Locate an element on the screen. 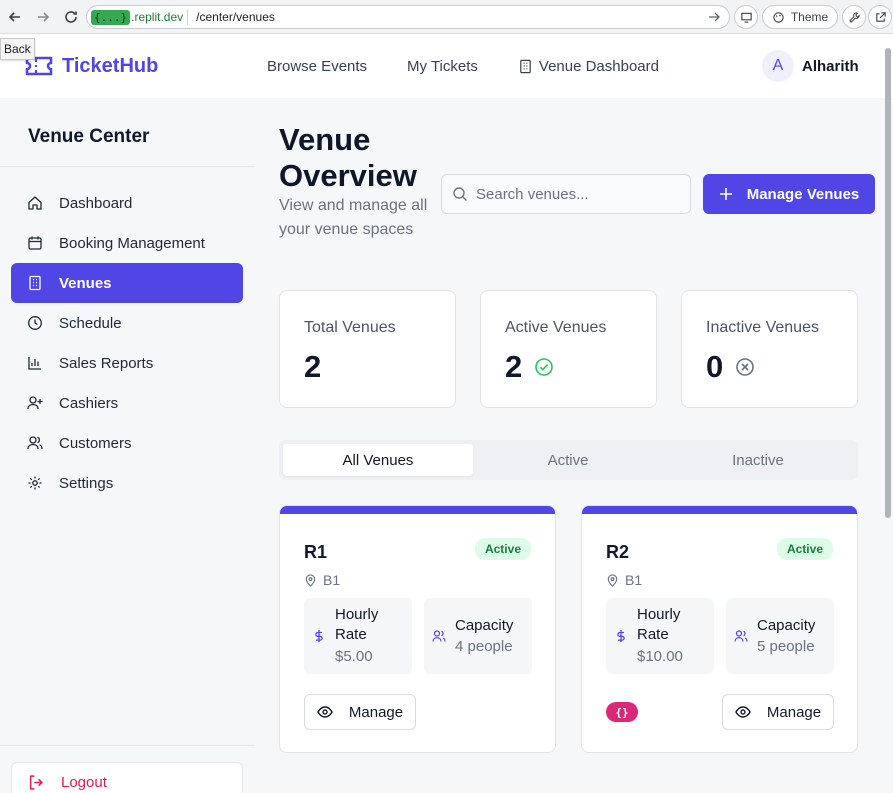 This screenshot has height=793, width=893. sidebar-item-label: Dashboard is located at coordinates (96, 203).